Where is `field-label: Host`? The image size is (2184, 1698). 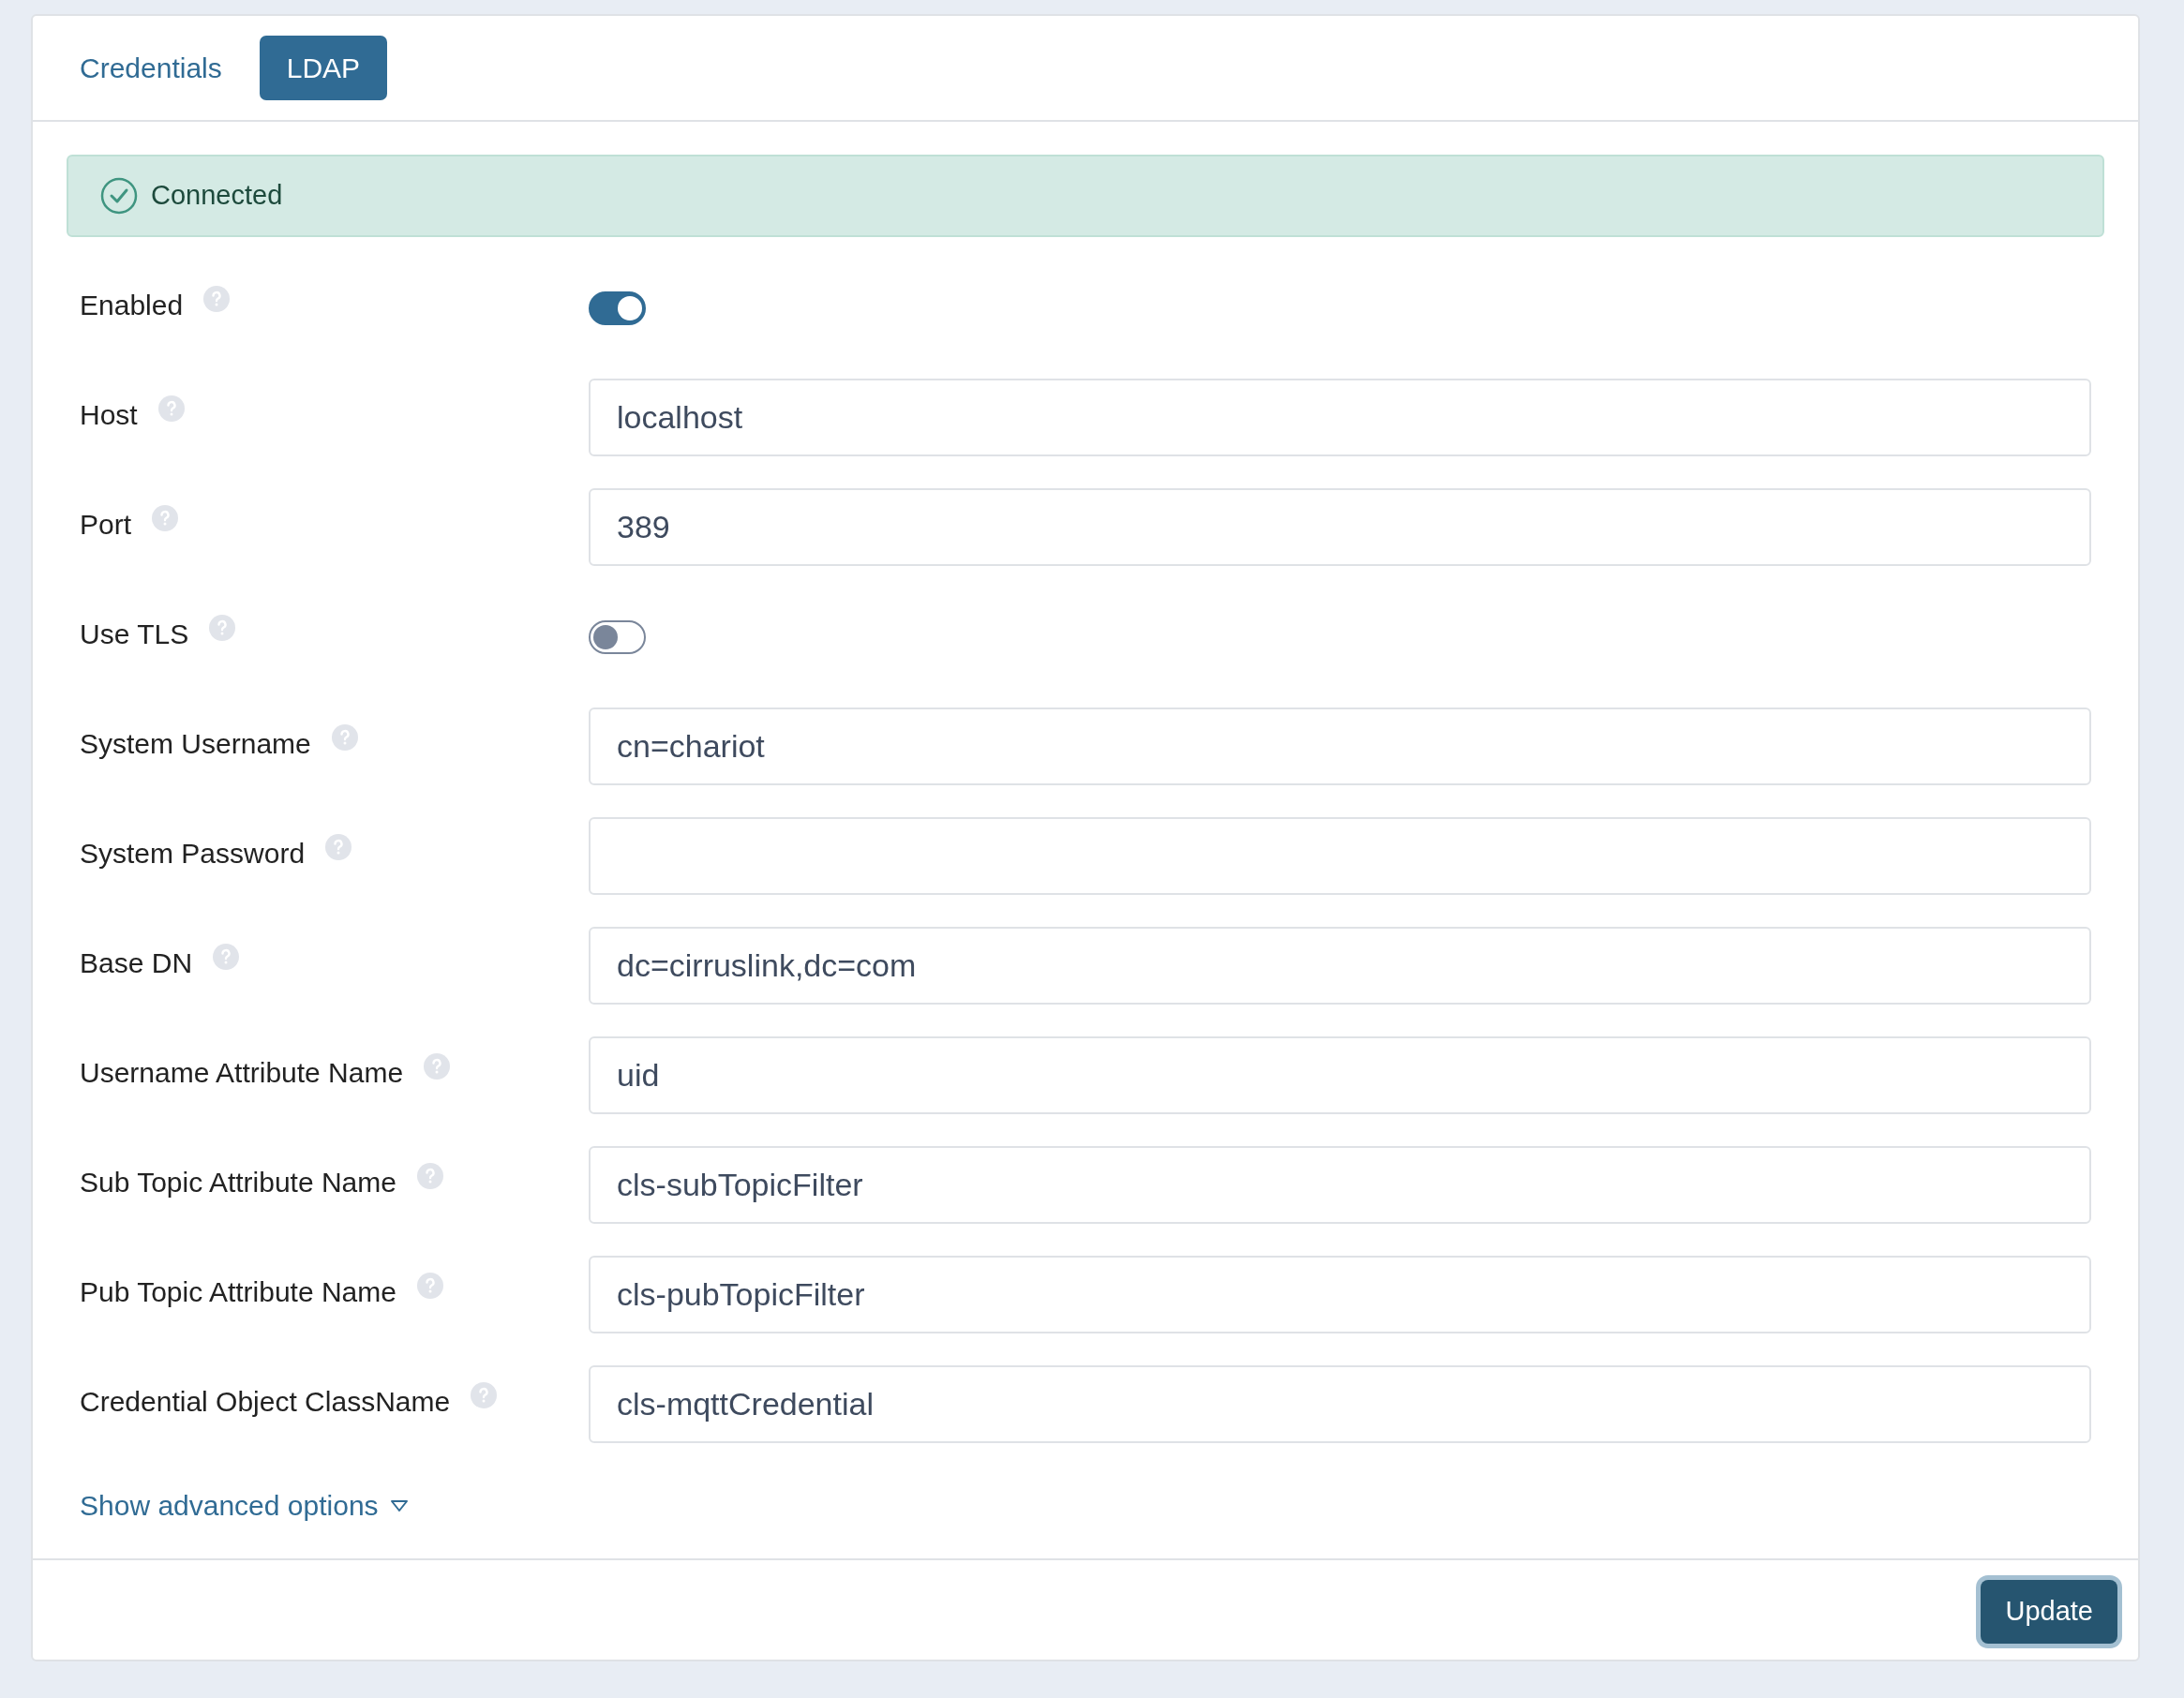 field-label: Host is located at coordinates (109, 415).